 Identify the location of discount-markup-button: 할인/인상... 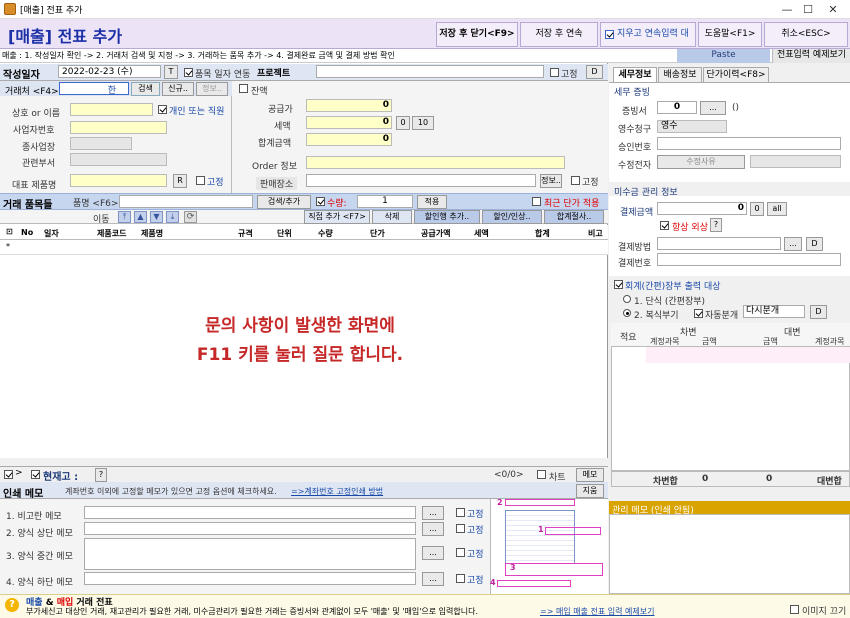
(512, 217).